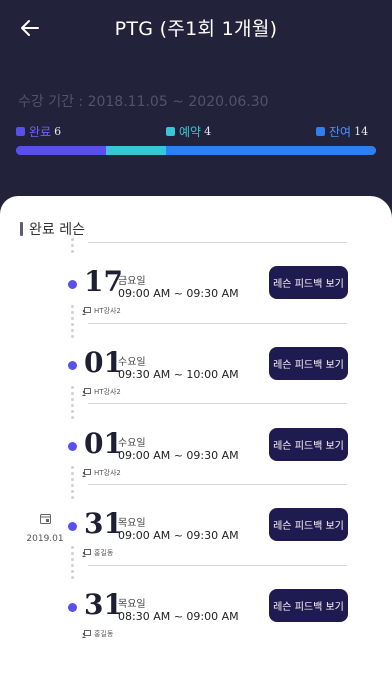 The height and width of the screenshot is (696, 392). What do you see at coordinates (196, 548) in the screenshot?
I see `lesson-item: 31 목요일 09:00 AM ~ 09:30 AM 홍길동 레슨 피드백 보기` at bounding box center [196, 548].